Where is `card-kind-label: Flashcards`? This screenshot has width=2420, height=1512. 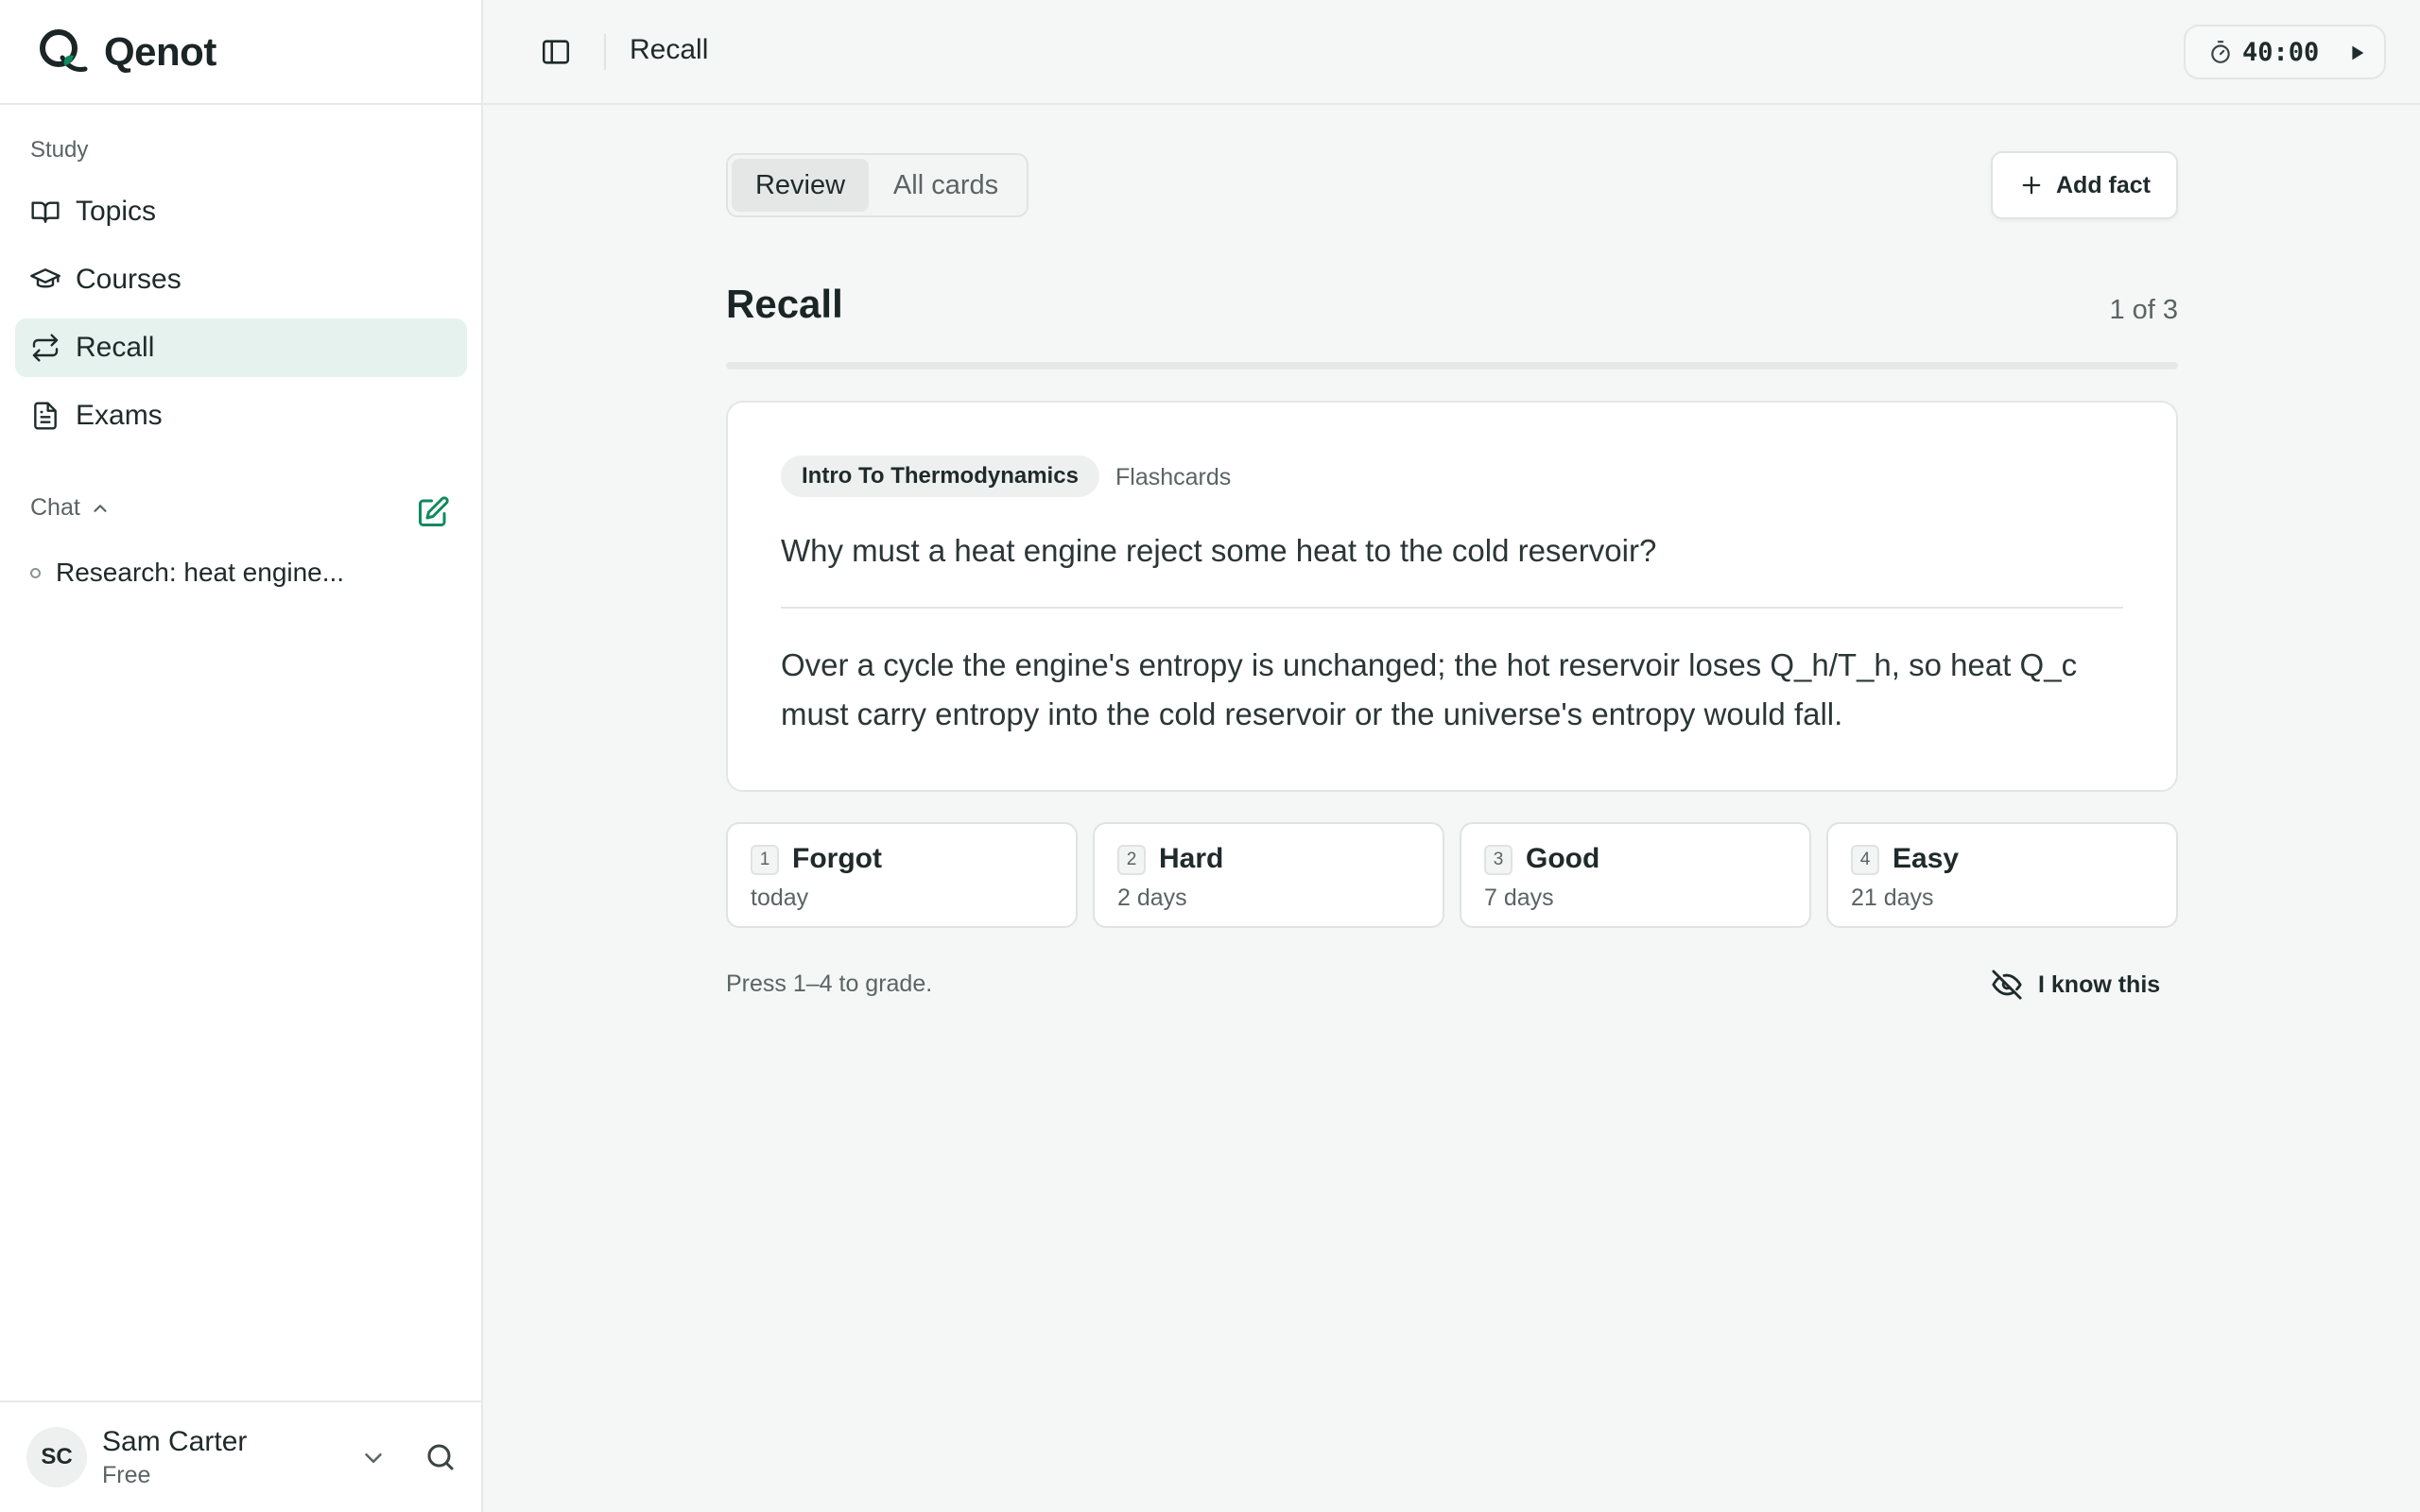 card-kind-label: Flashcards is located at coordinates (1174, 477).